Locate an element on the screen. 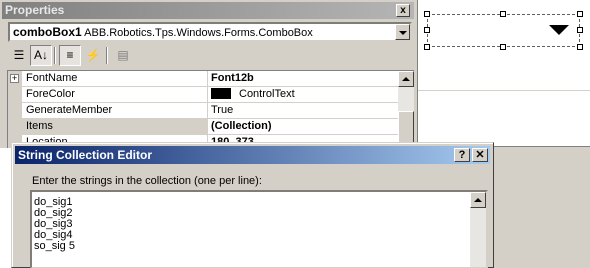 The width and height of the screenshot is (590, 268). property-row-fontname: + FontName Font12b is located at coordinates (203, 79).